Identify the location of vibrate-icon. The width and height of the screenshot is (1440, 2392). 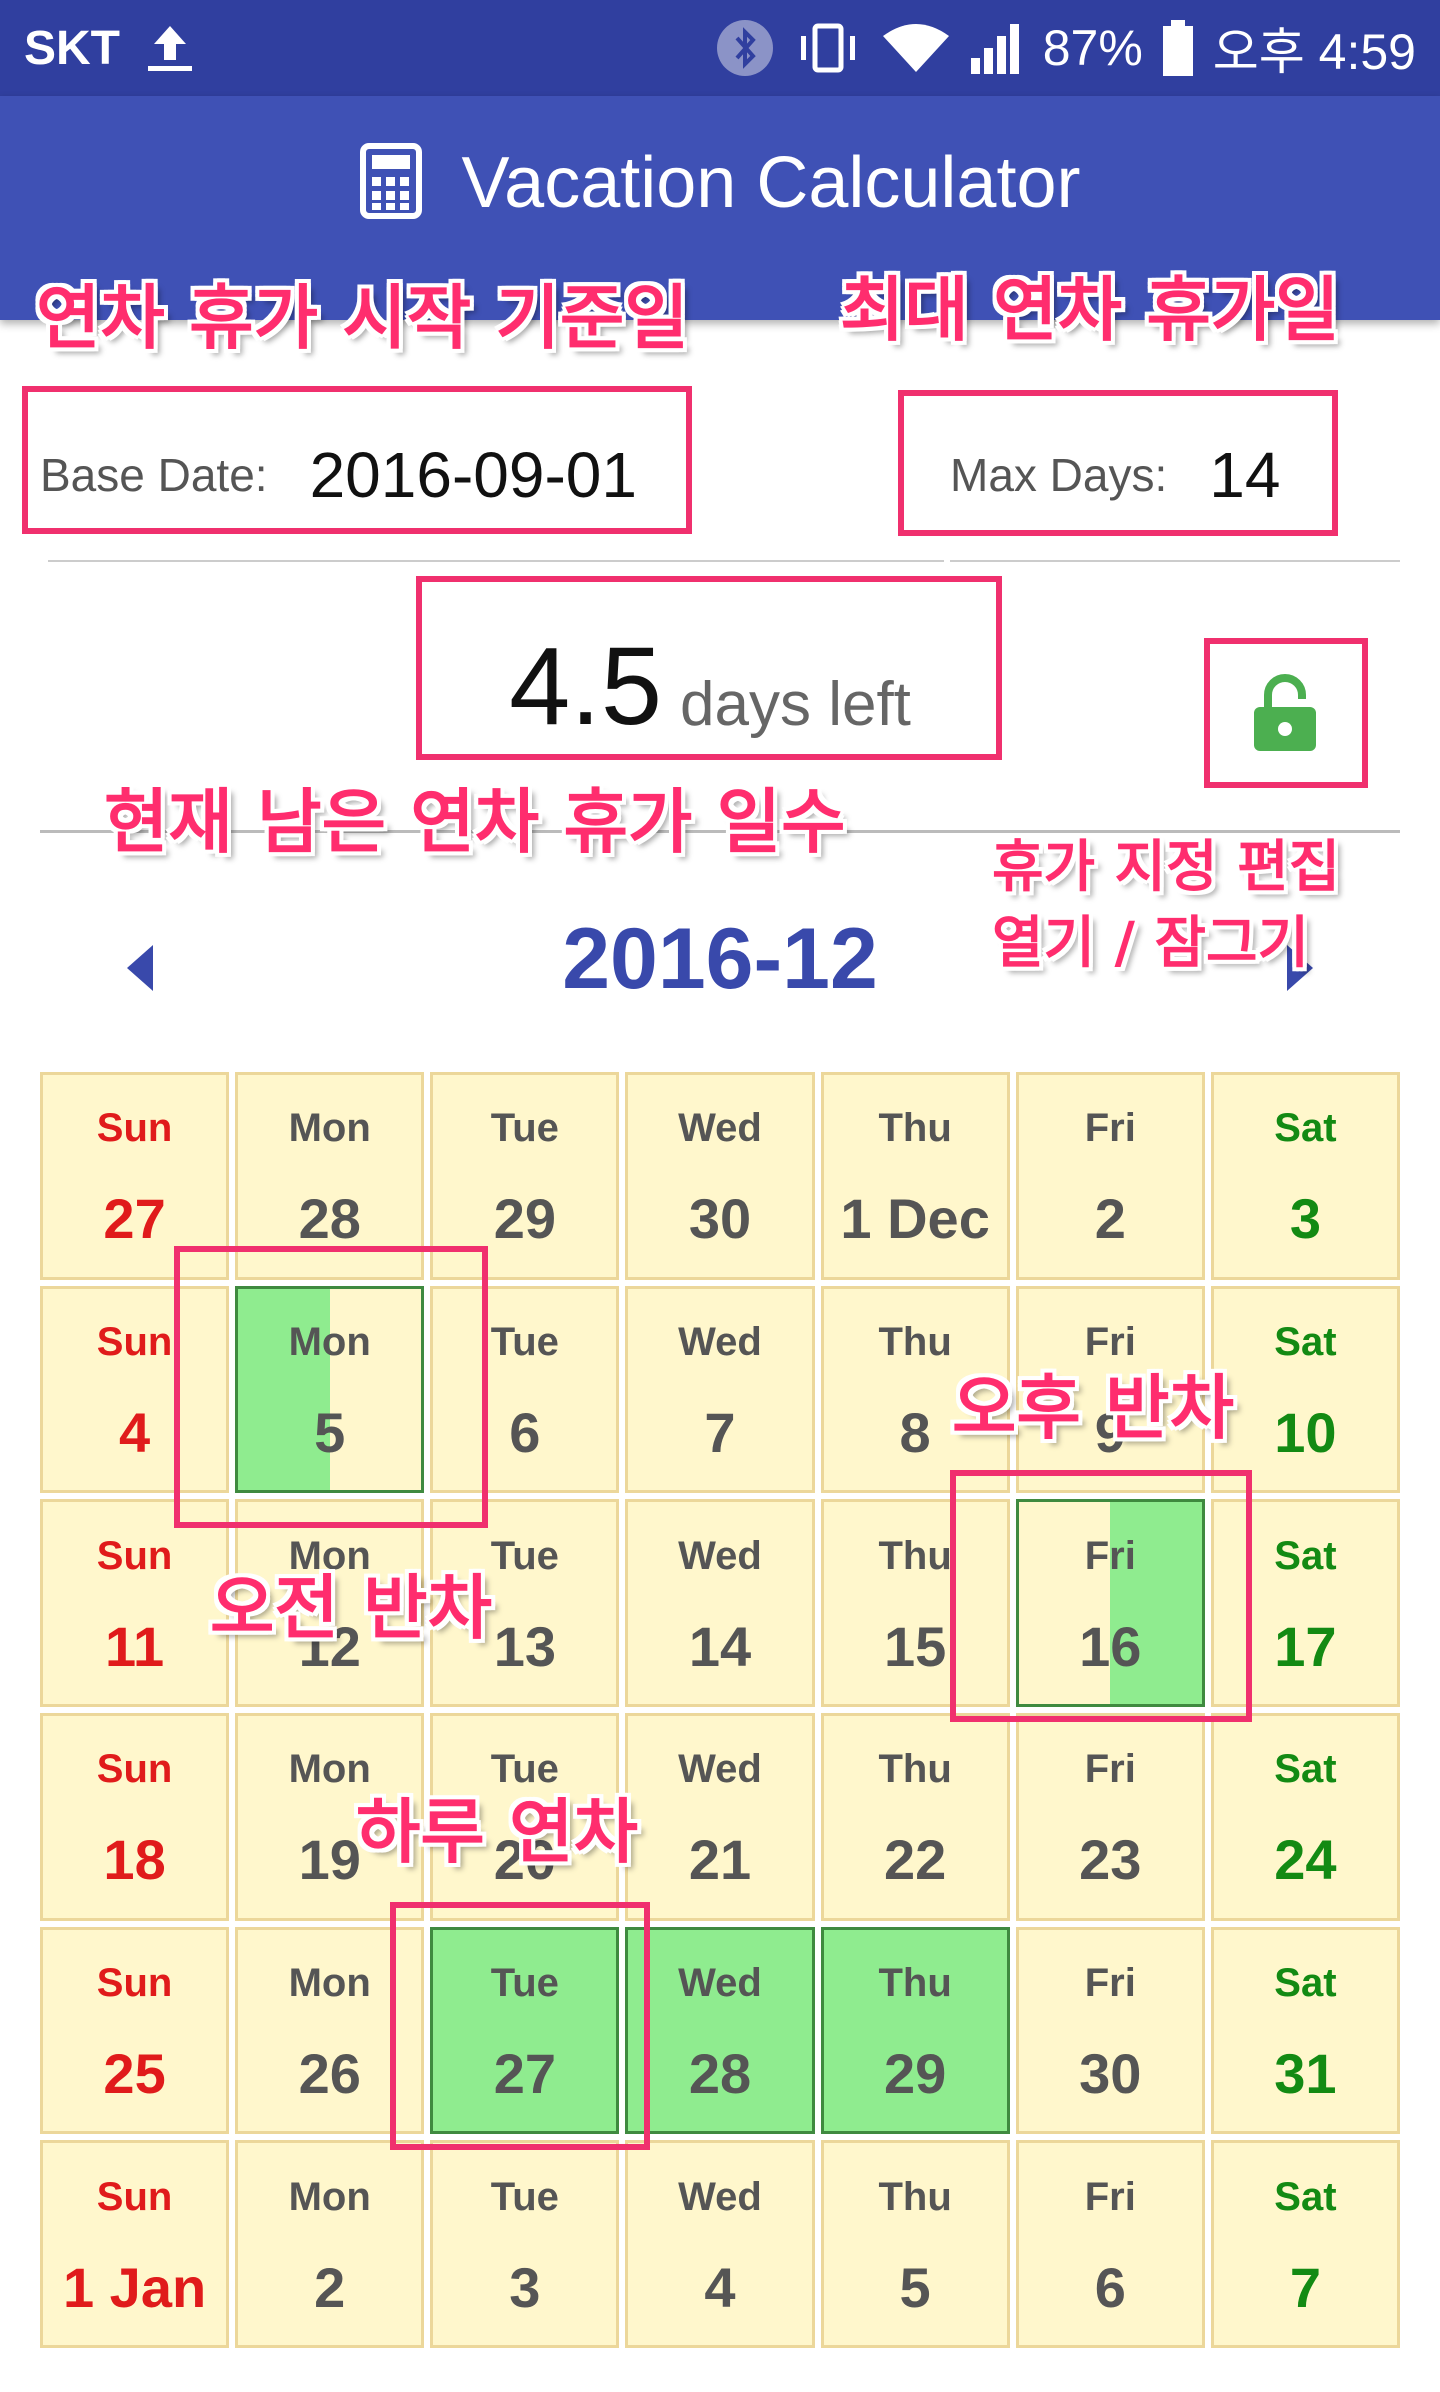
(828, 48).